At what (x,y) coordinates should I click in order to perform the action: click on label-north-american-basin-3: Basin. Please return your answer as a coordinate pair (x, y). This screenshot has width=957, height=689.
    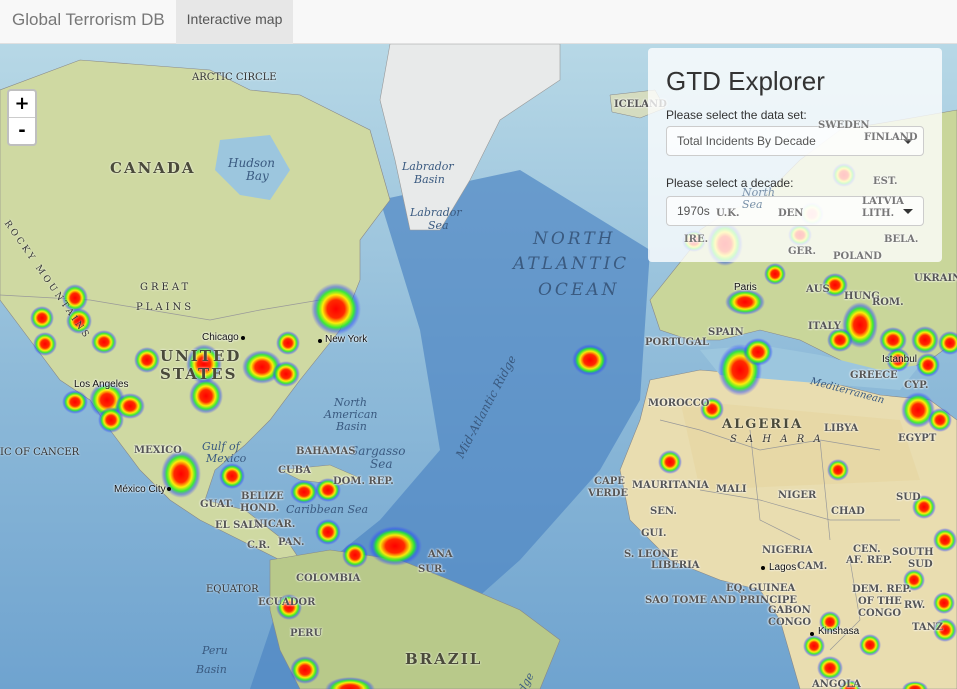
    Looking at the image, I should click on (351, 426).